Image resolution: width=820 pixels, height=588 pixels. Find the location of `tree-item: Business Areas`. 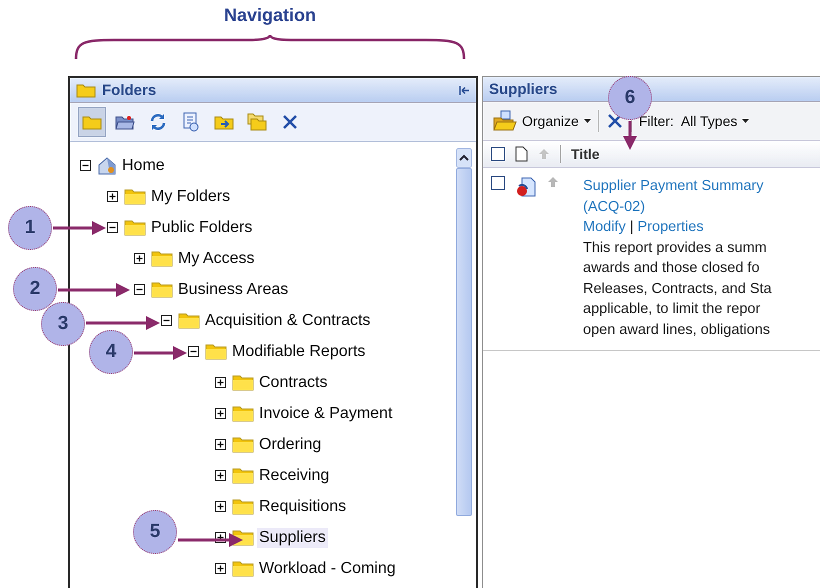

tree-item: Business Areas is located at coordinates (233, 290).